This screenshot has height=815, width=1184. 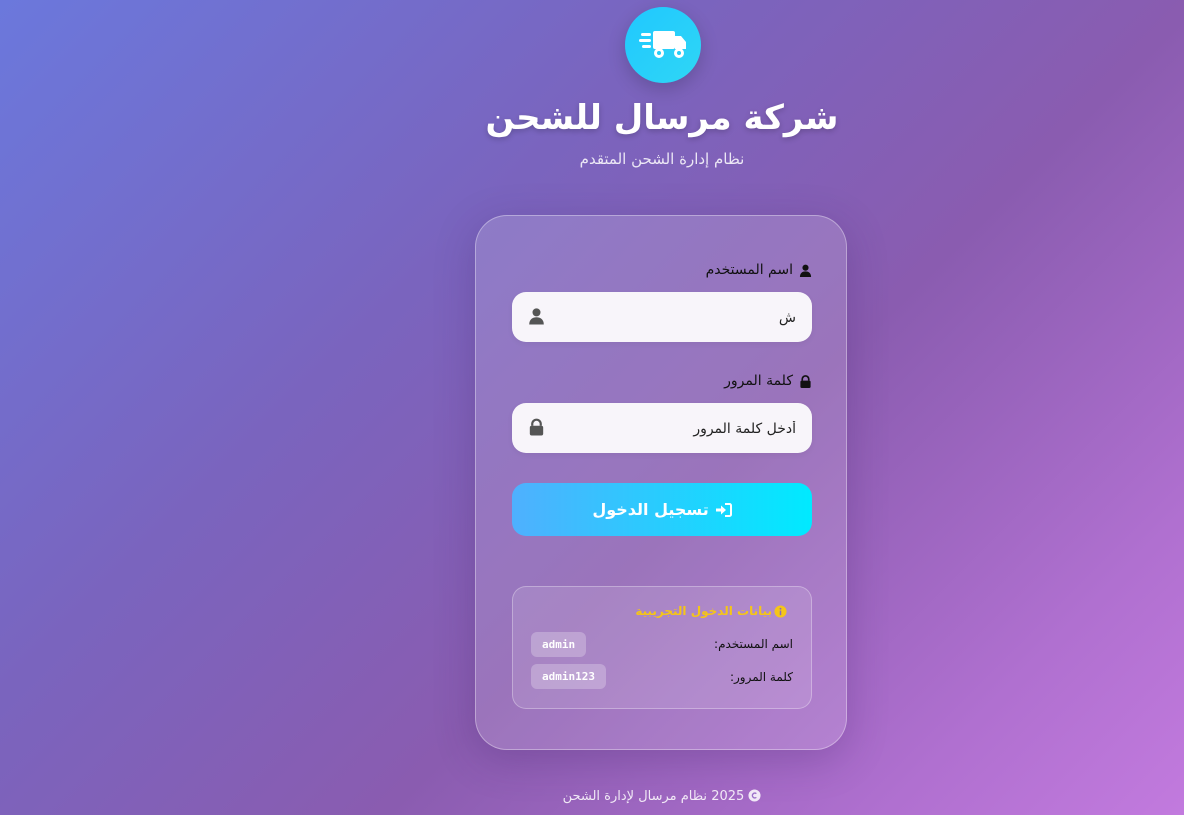 What do you see at coordinates (681, 318) in the screenshot?
I see `username-input` at bounding box center [681, 318].